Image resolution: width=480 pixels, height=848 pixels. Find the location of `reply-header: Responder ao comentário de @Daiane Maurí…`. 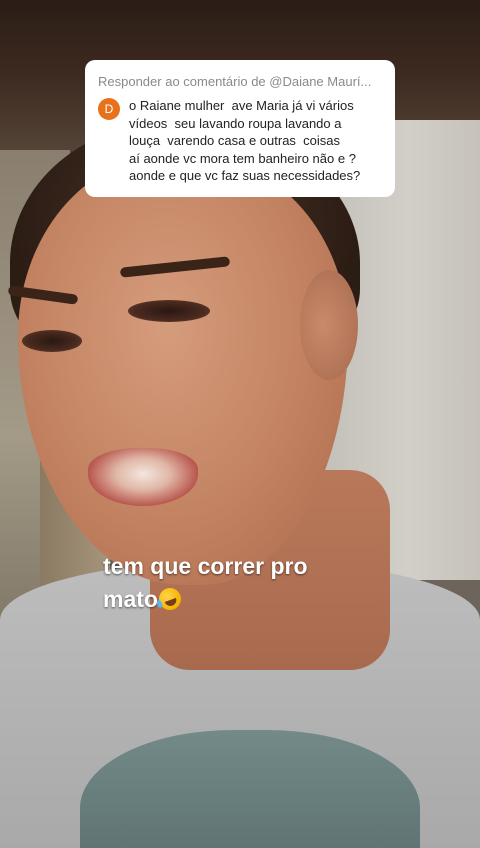

reply-header: Responder ao comentário de @Daiane Maurí… is located at coordinates (235, 81).